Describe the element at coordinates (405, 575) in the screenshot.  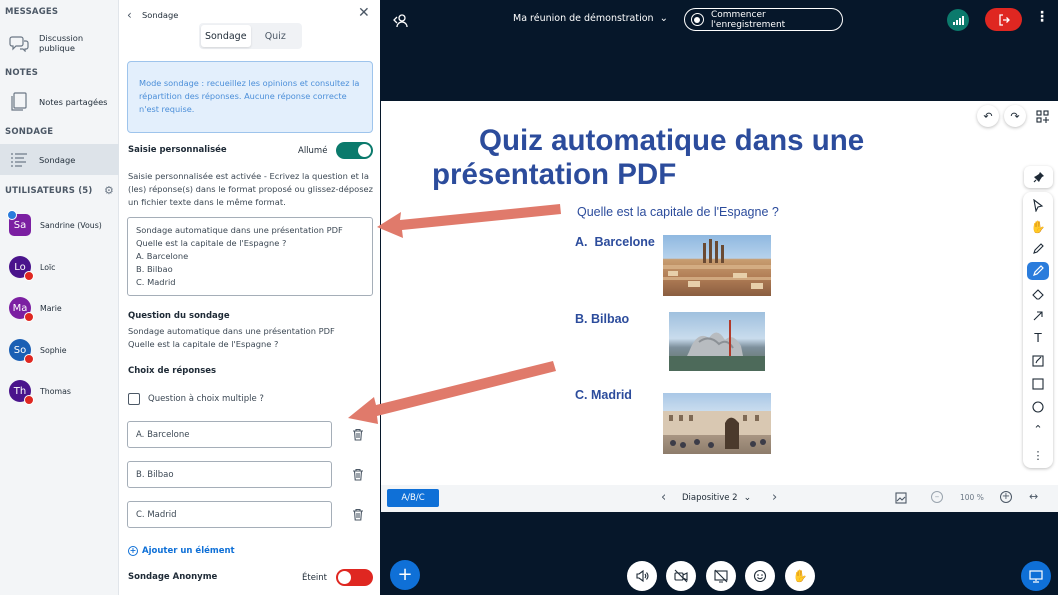
I see `actions-button: +` at that location.